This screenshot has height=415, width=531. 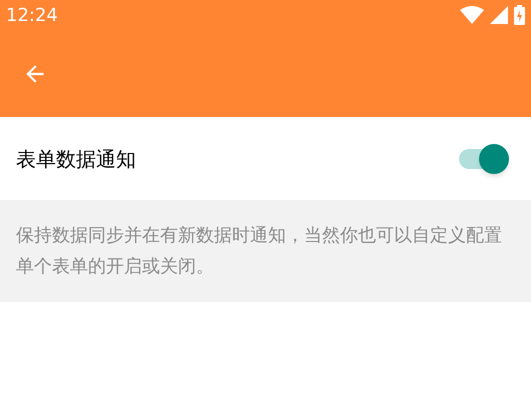 I want to click on battery-icon, so click(x=519, y=15).